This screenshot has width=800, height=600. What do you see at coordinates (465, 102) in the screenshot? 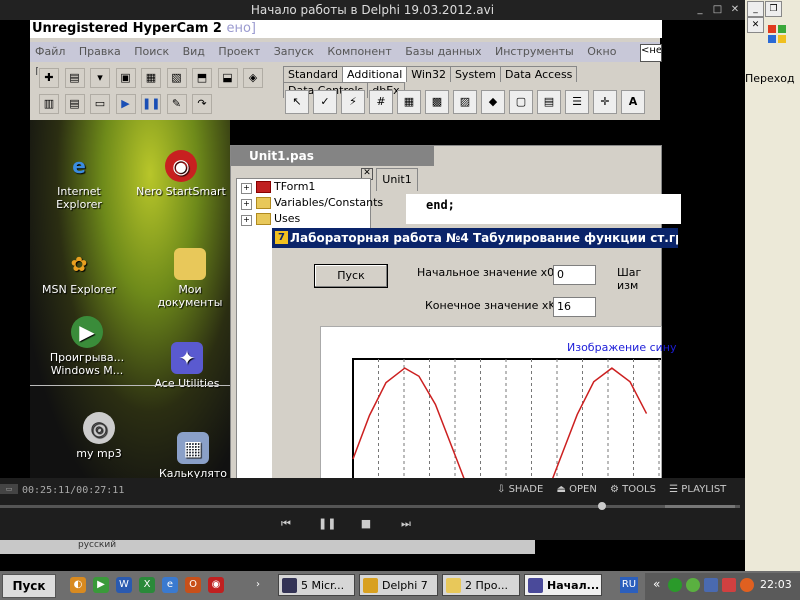
I see `image-icon: ▨` at bounding box center [465, 102].